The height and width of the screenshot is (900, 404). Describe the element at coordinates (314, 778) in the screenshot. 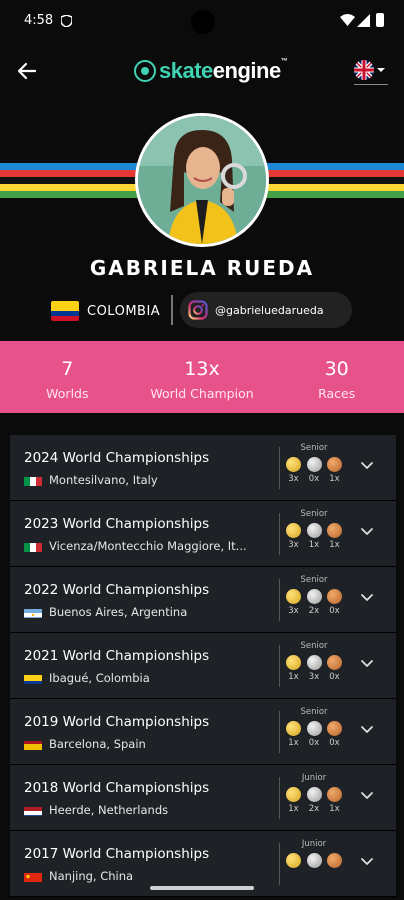

I see `category-label: Junior` at that location.